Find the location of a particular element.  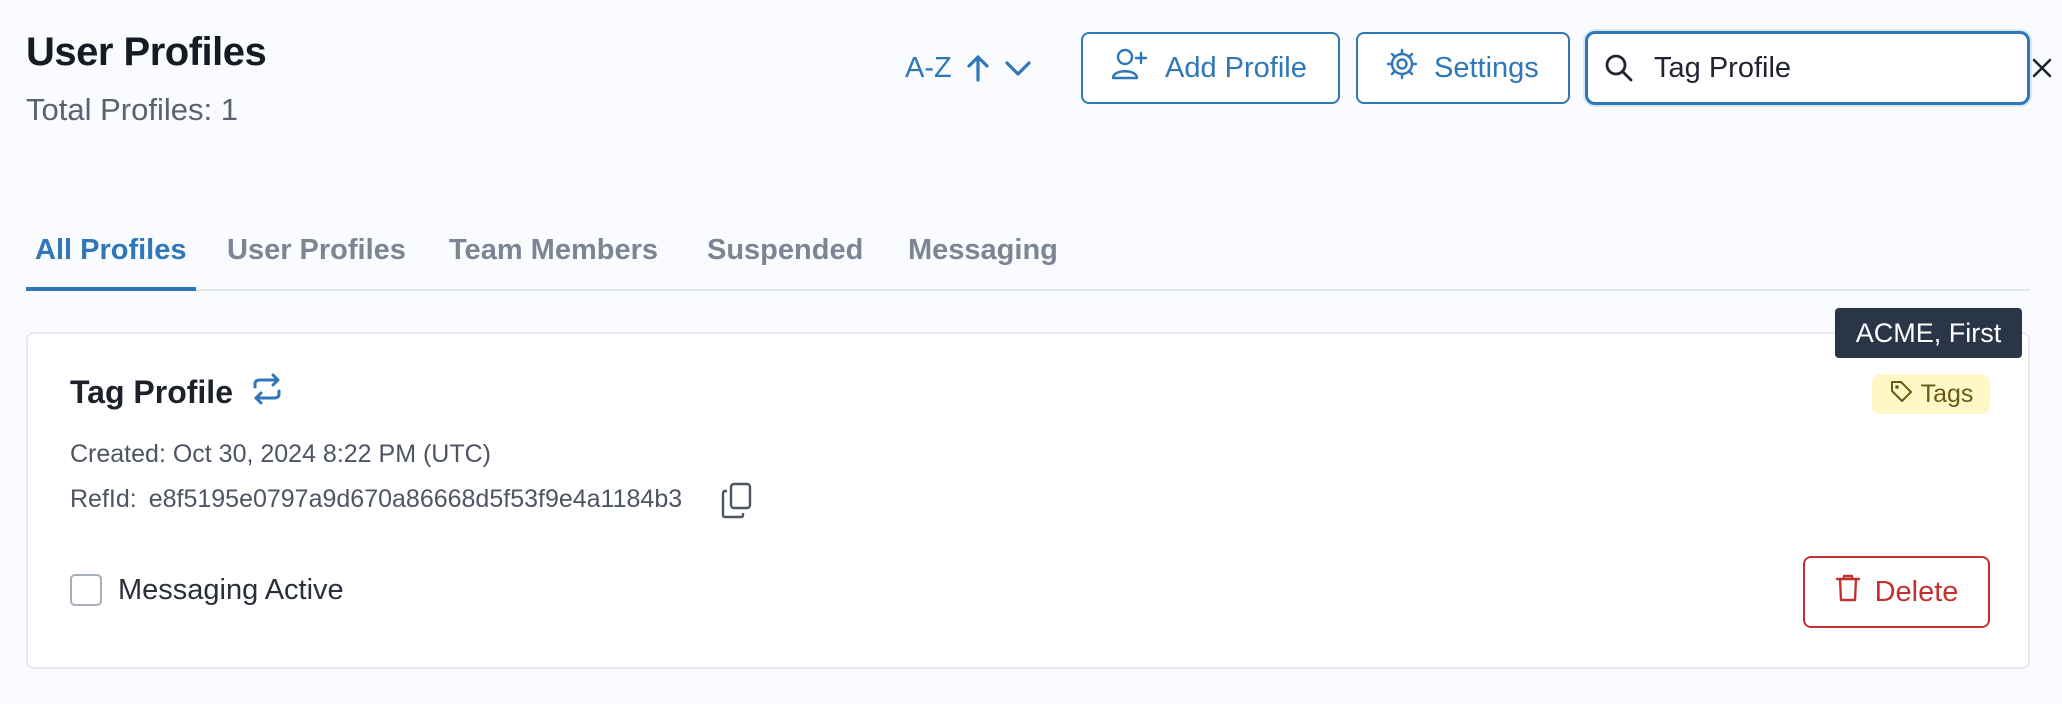

sort-label: A-Z is located at coordinates (928, 67).